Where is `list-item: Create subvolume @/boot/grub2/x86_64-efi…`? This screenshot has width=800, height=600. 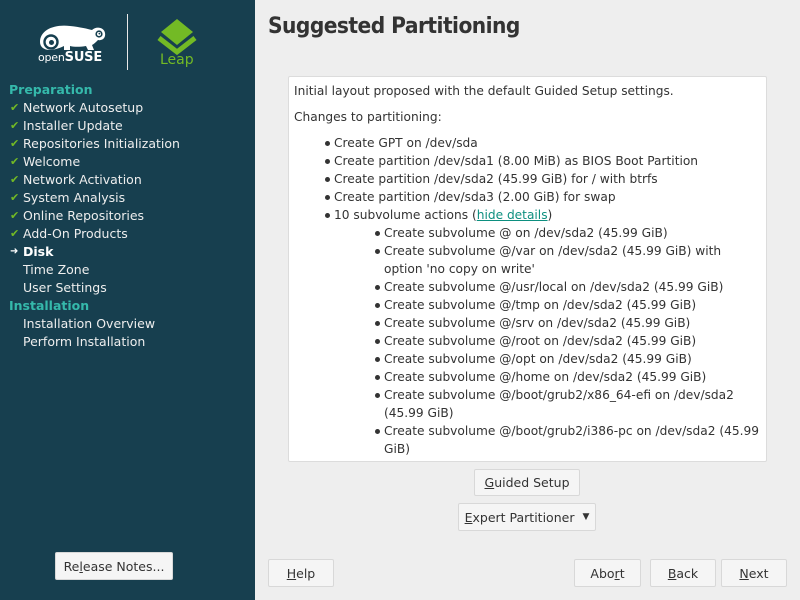 list-item: Create subvolume @/boot/grub2/x86_64-efi… is located at coordinates (567, 404).